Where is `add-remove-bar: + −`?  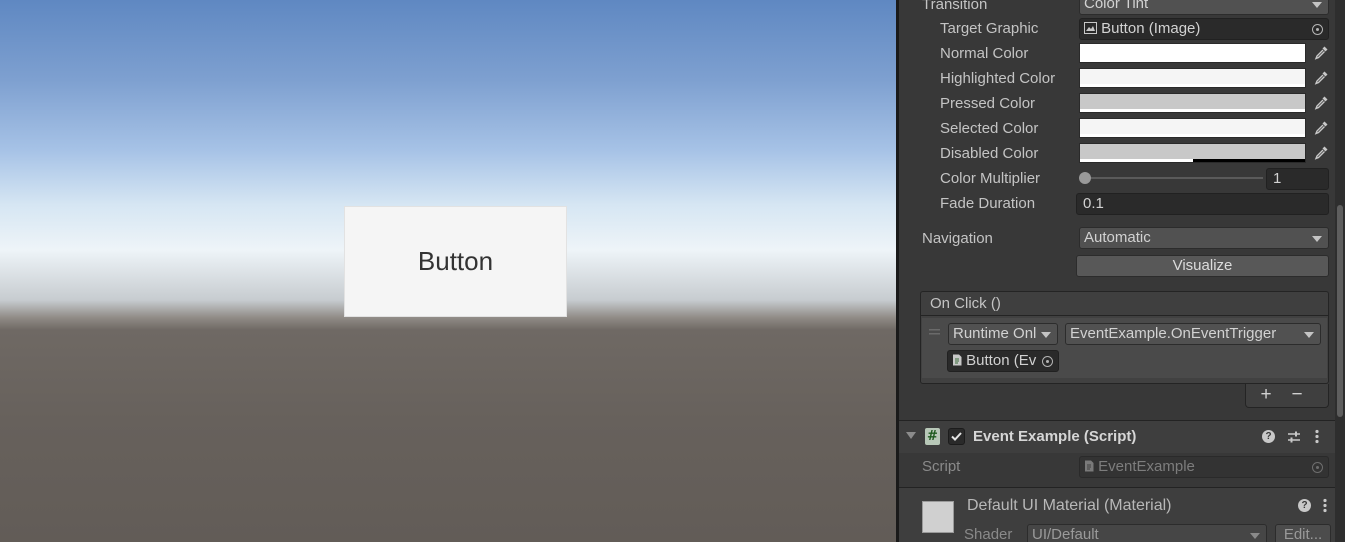 add-remove-bar: + − is located at coordinates (1287, 396).